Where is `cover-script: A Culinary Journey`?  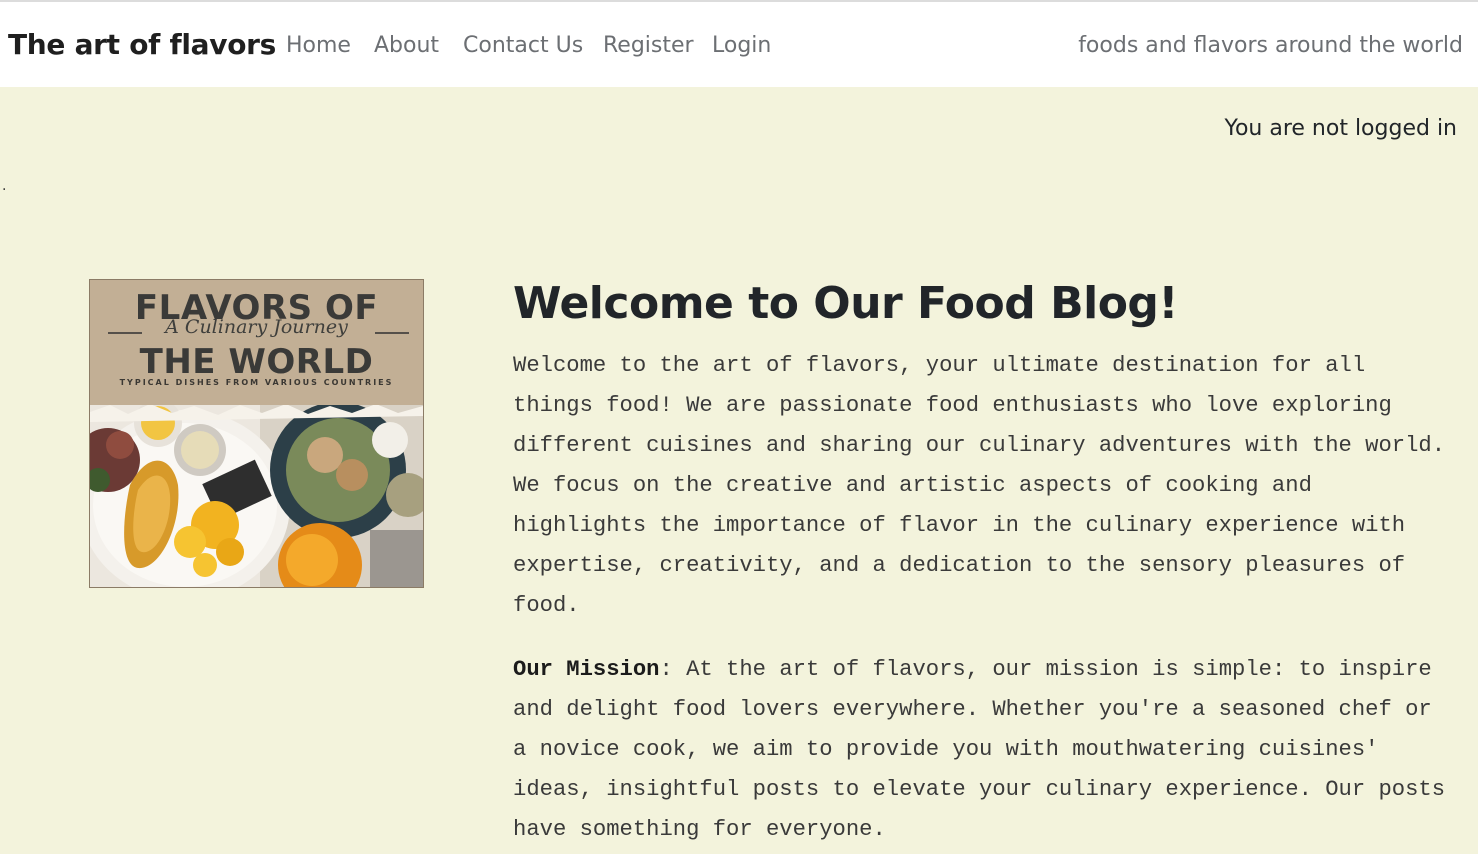
cover-script: A Culinary Journey is located at coordinates (256, 327).